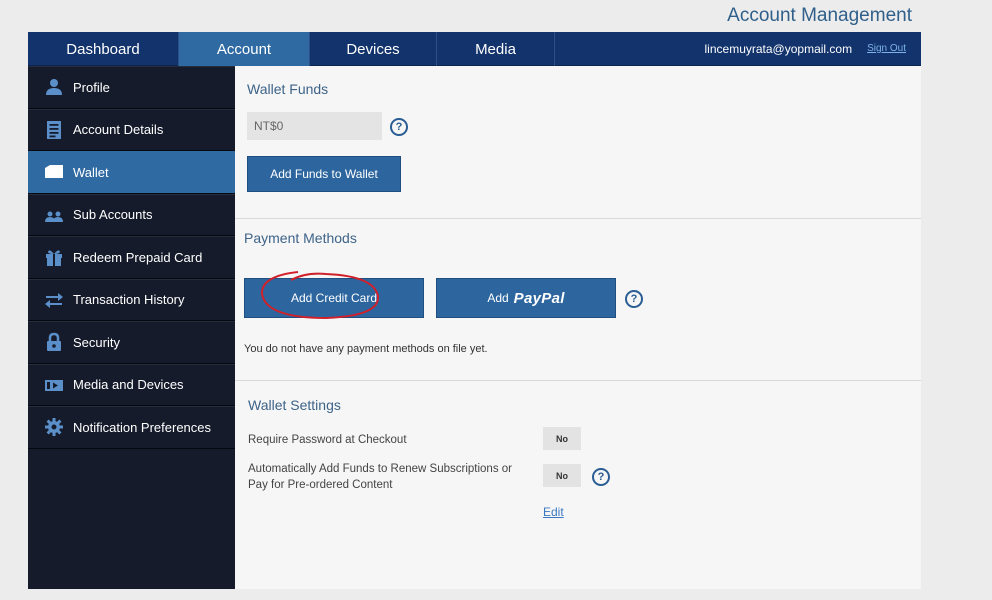 The width and height of the screenshot is (992, 600). Describe the element at coordinates (288, 89) in the screenshot. I see `wallet-funds-title: Wallet Funds` at that location.